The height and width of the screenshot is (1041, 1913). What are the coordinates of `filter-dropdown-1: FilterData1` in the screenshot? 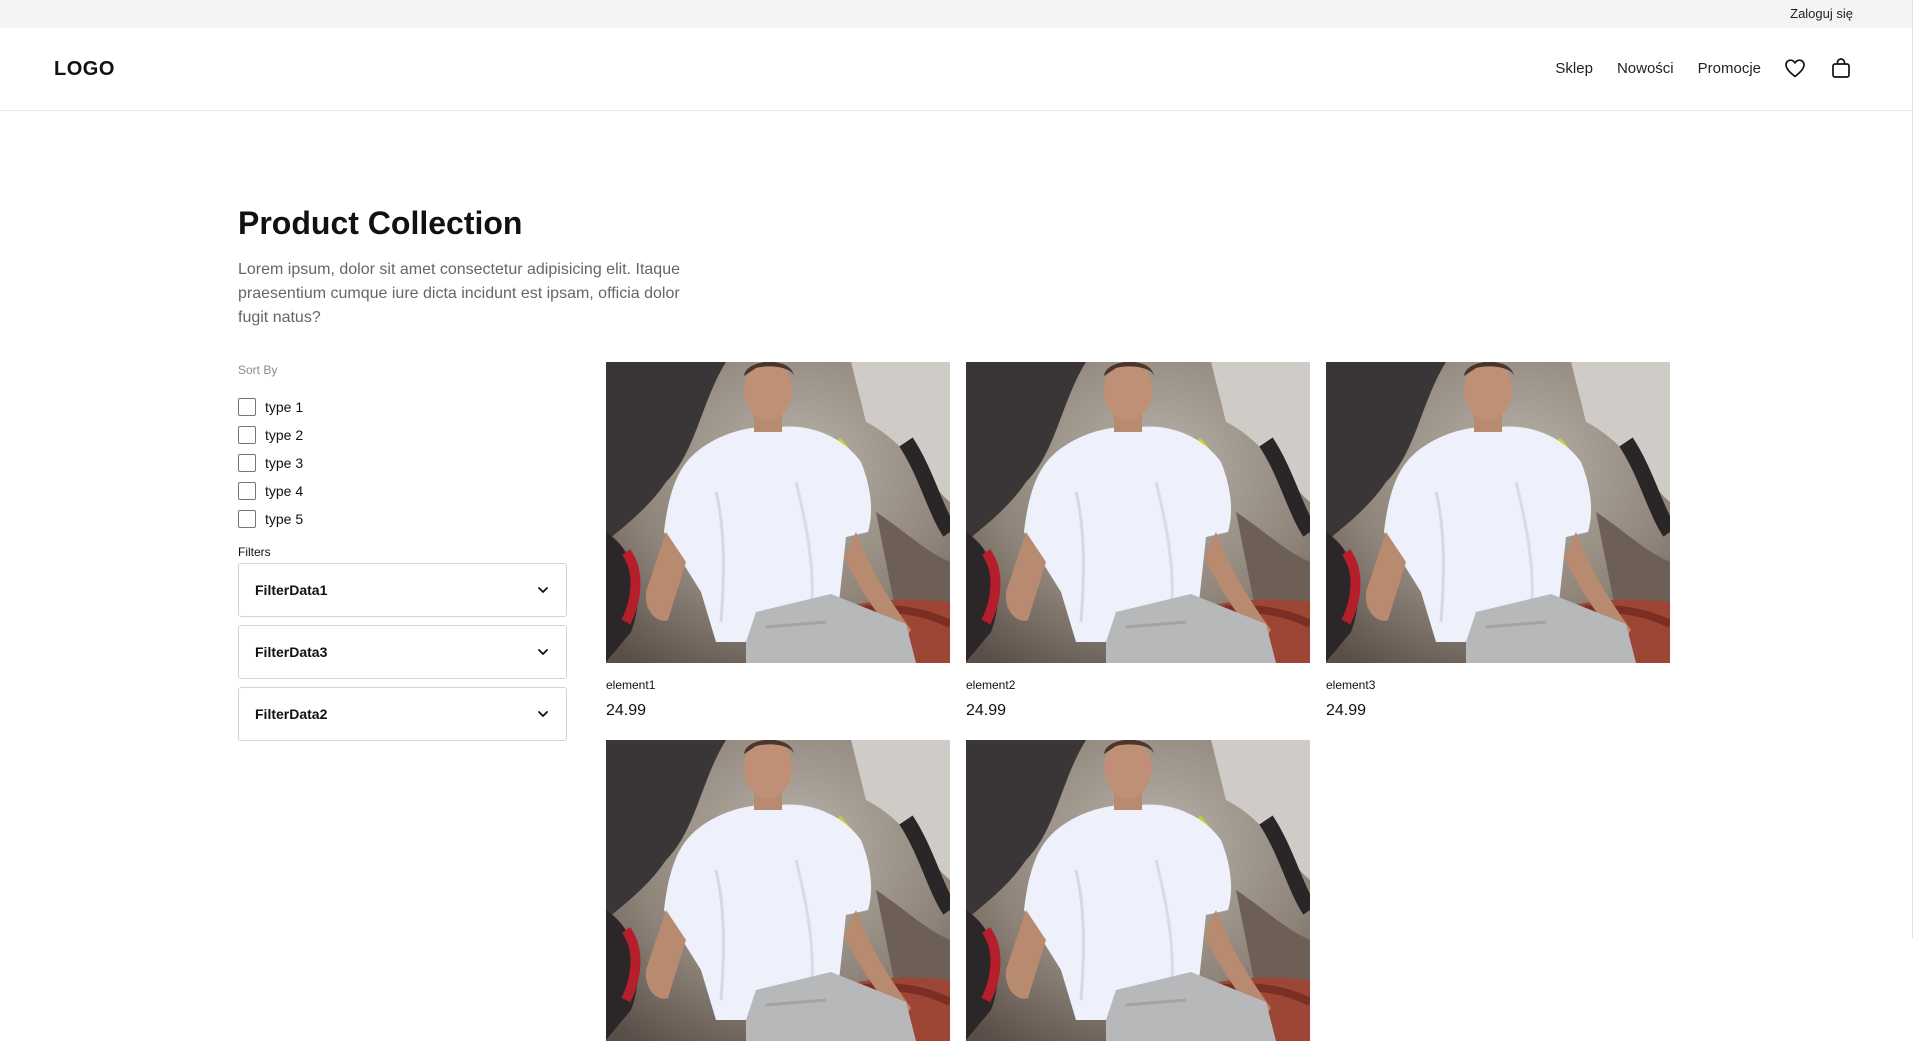 It's located at (402, 590).